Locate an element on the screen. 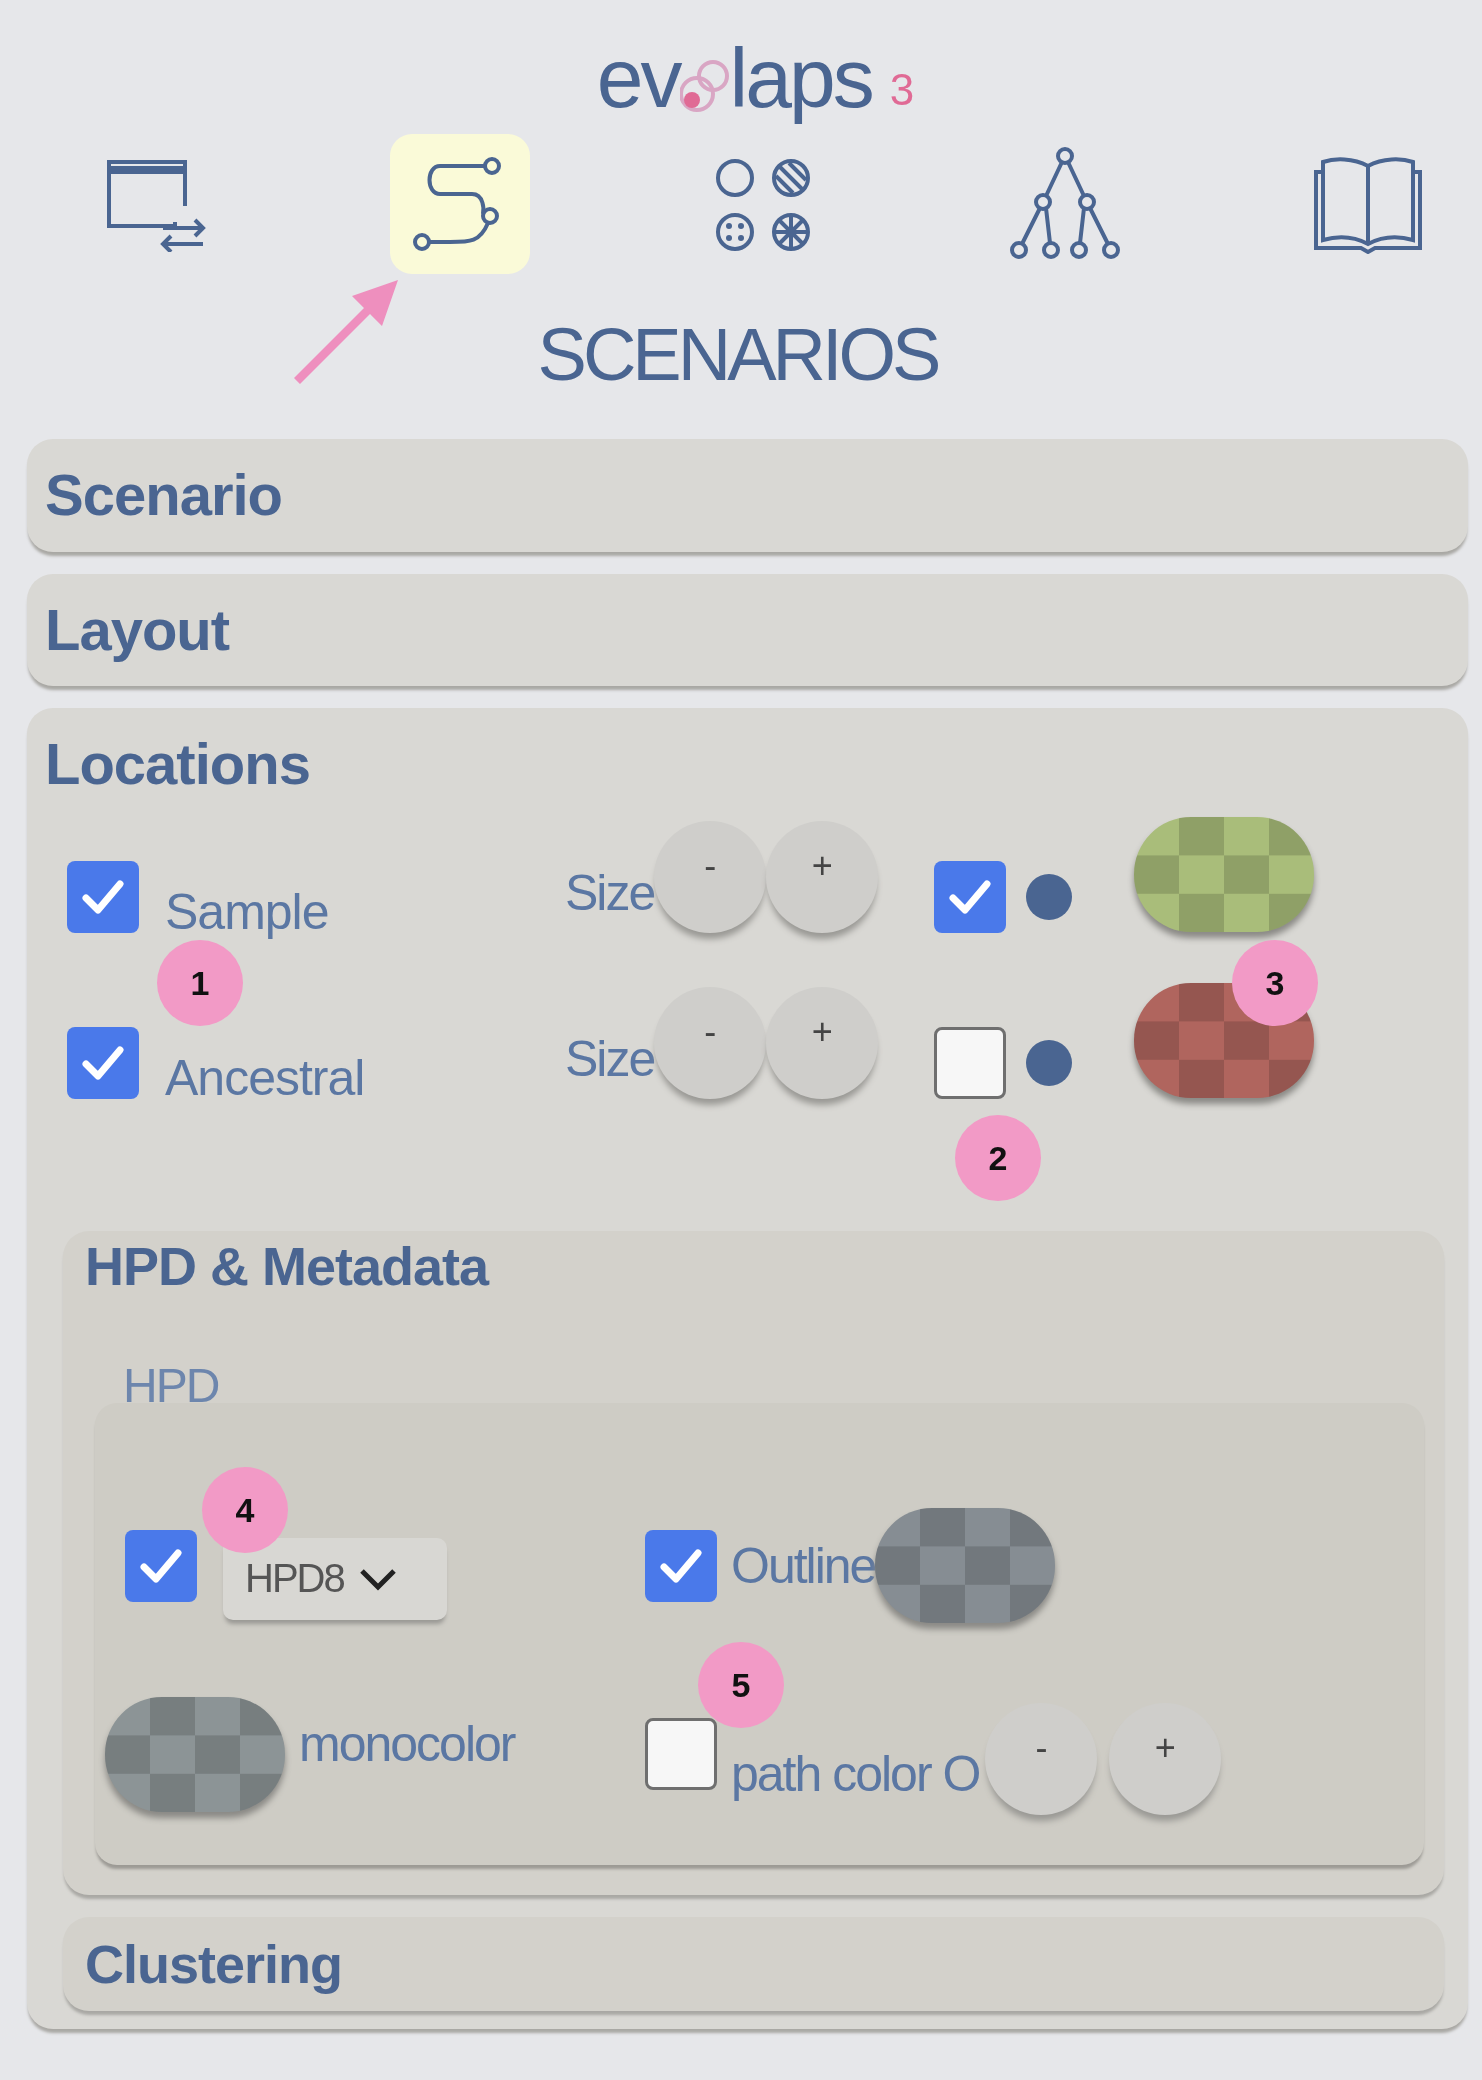  version-label: 3 is located at coordinates (902, 90).